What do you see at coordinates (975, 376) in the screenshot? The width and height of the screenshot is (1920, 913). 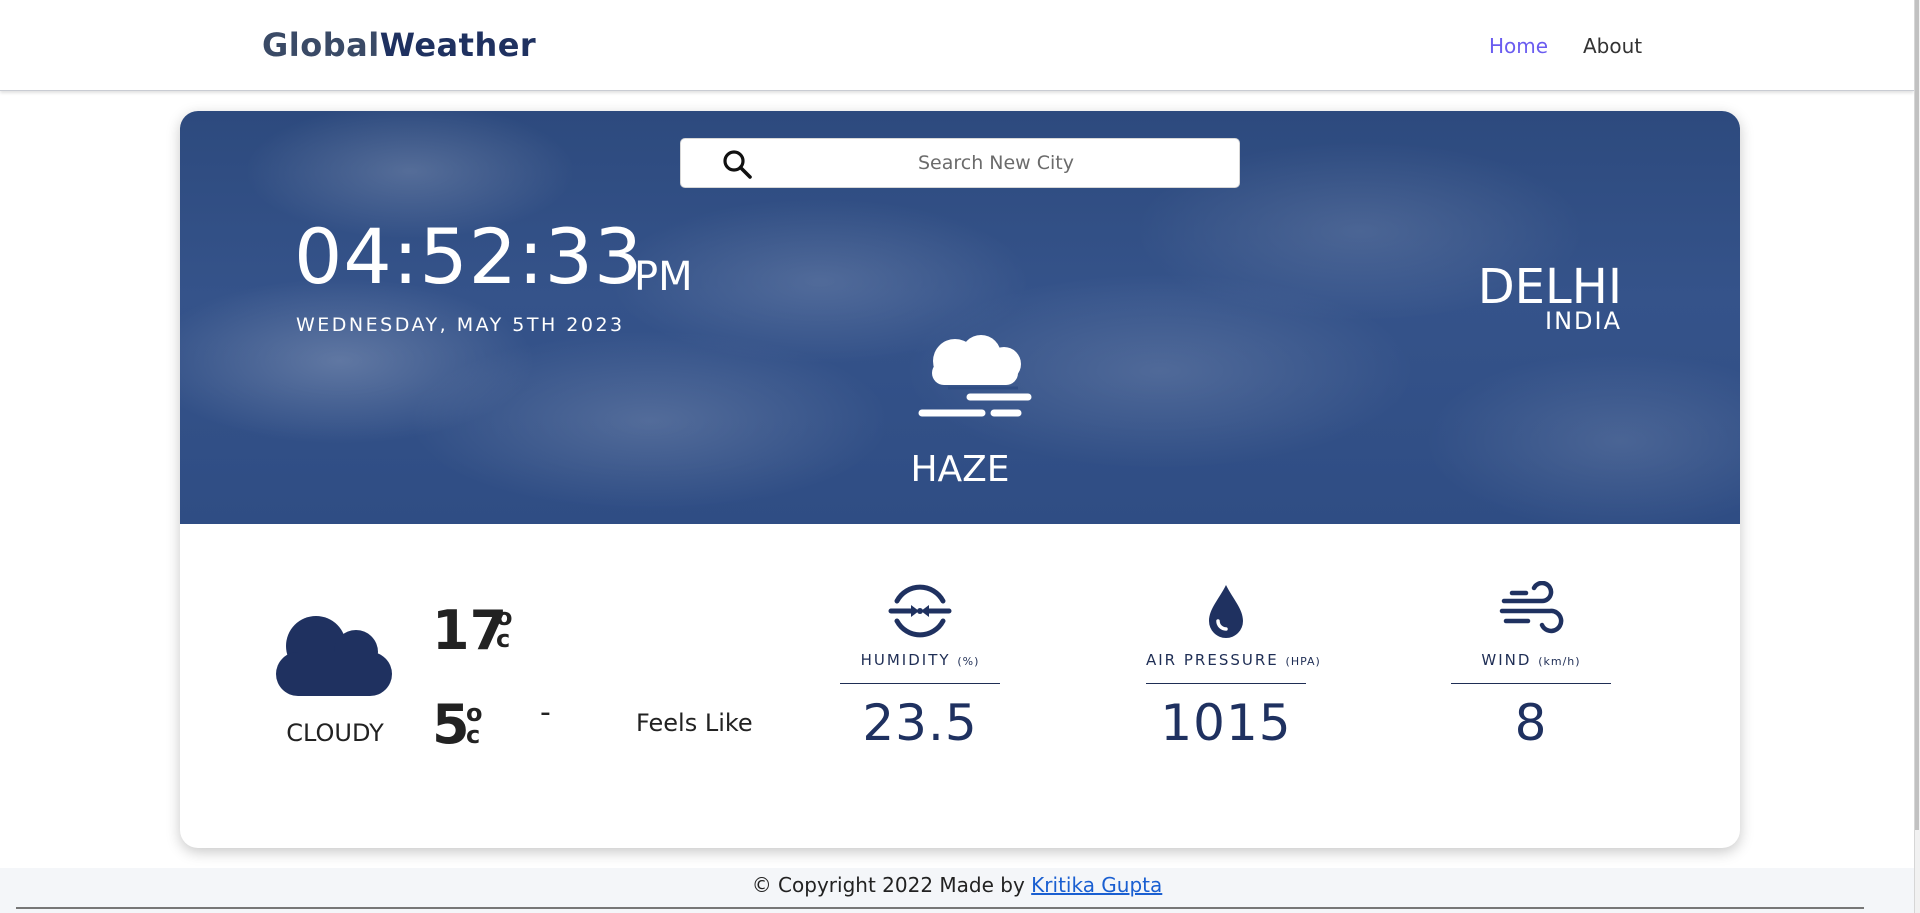 I see `haze-icon` at bounding box center [975, 376].